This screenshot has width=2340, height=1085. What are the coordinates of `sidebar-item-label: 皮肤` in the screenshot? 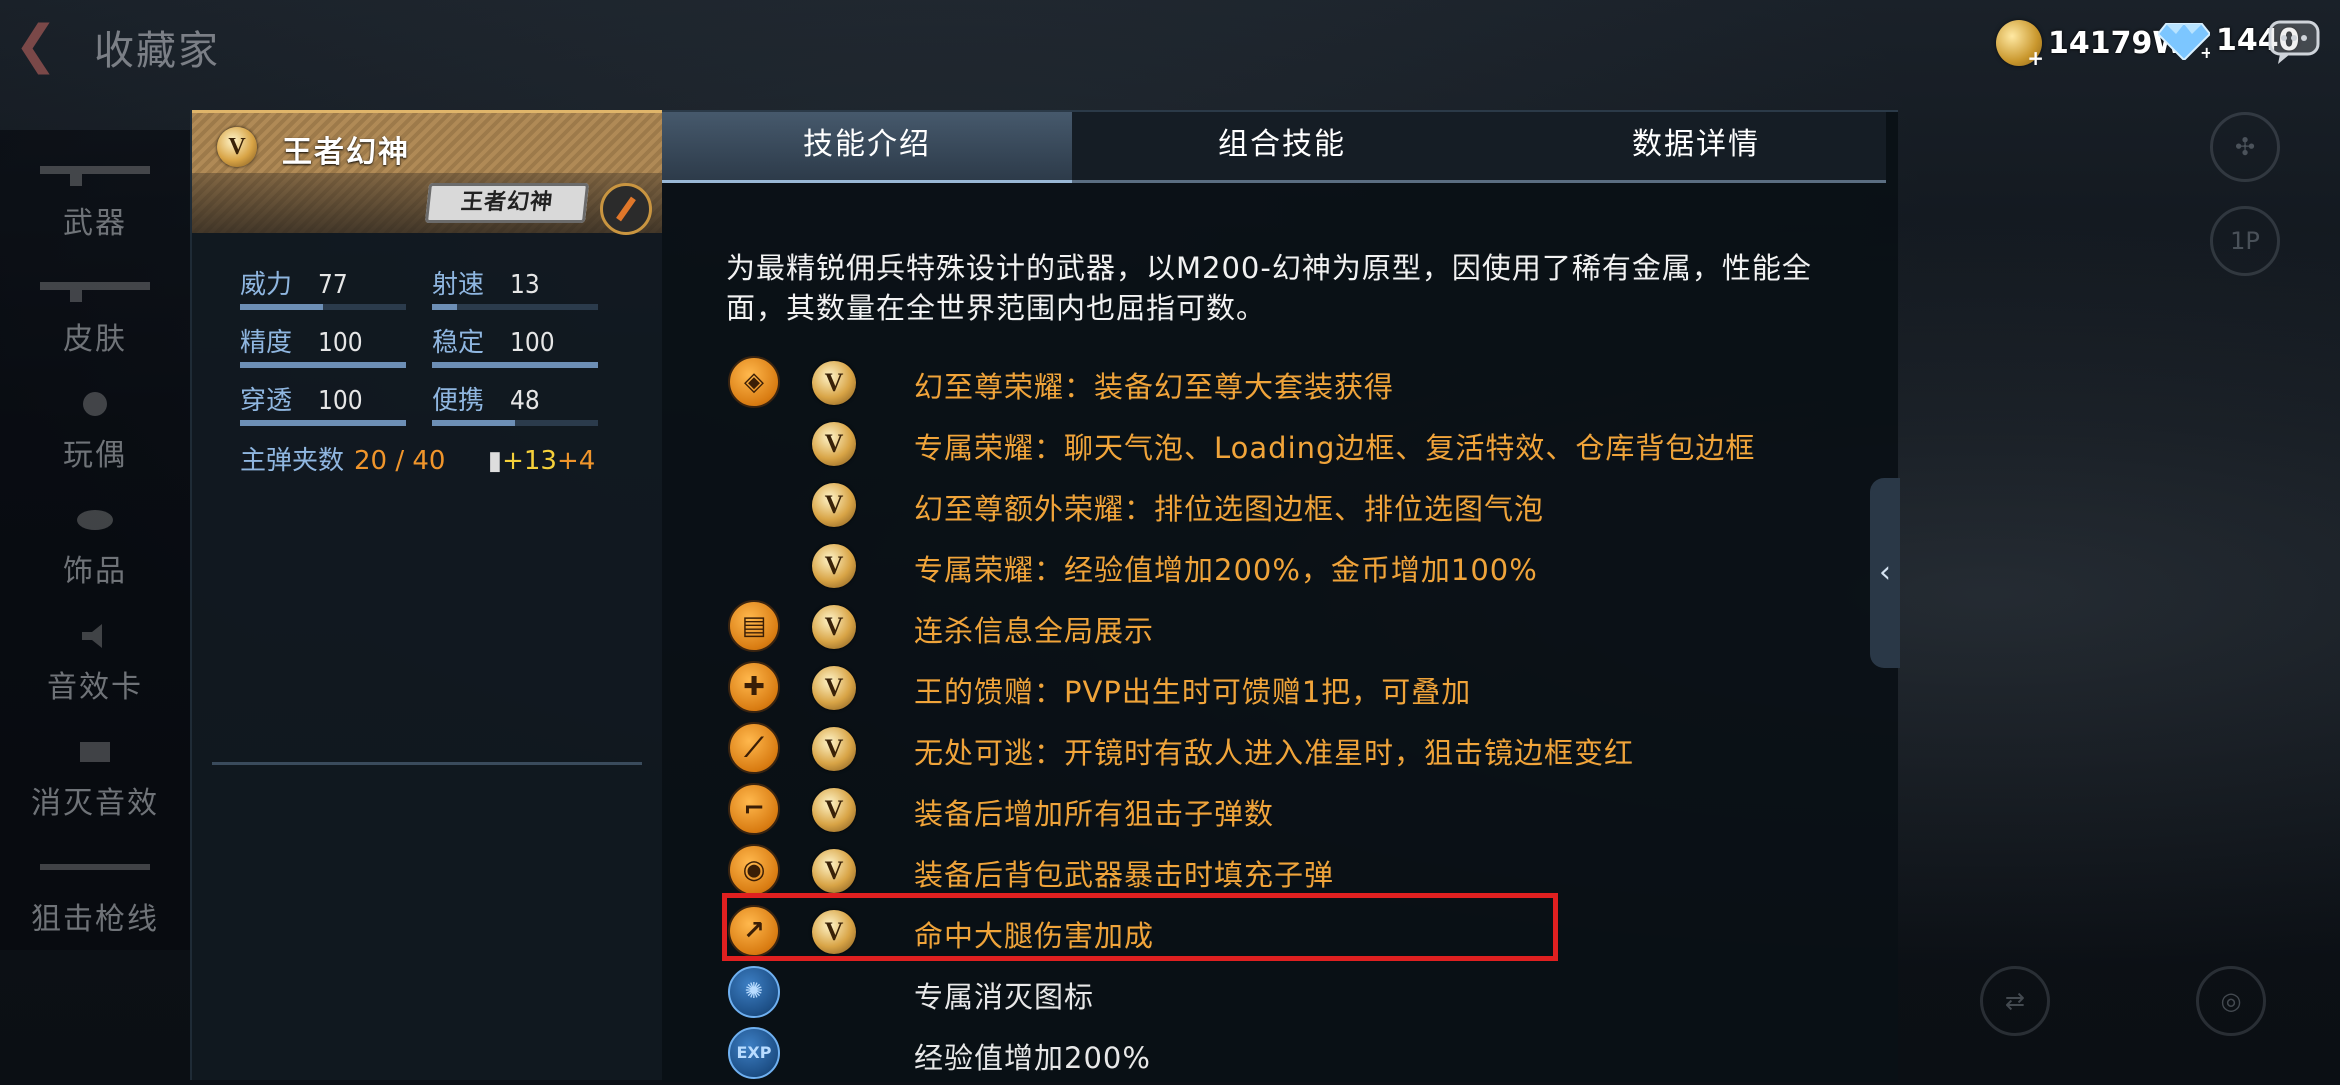 It's located at (95, 339).